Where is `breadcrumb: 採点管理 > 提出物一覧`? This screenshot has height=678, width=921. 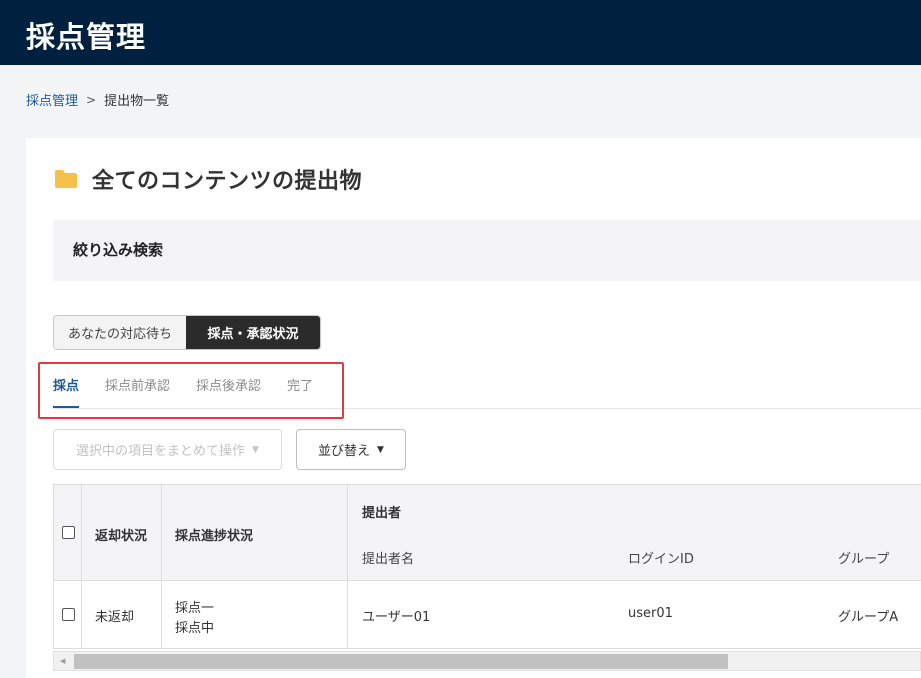
breadcrumb: 採点管理 > 提出物一覧 is located at coordinates (98, 100).